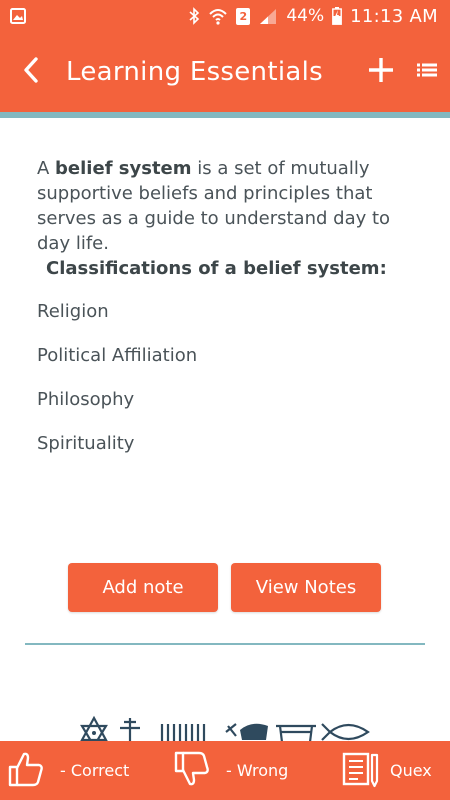 Image resolution: width=450 pixels, height=800 pixels. I want to click on divider, so click(225, 644).